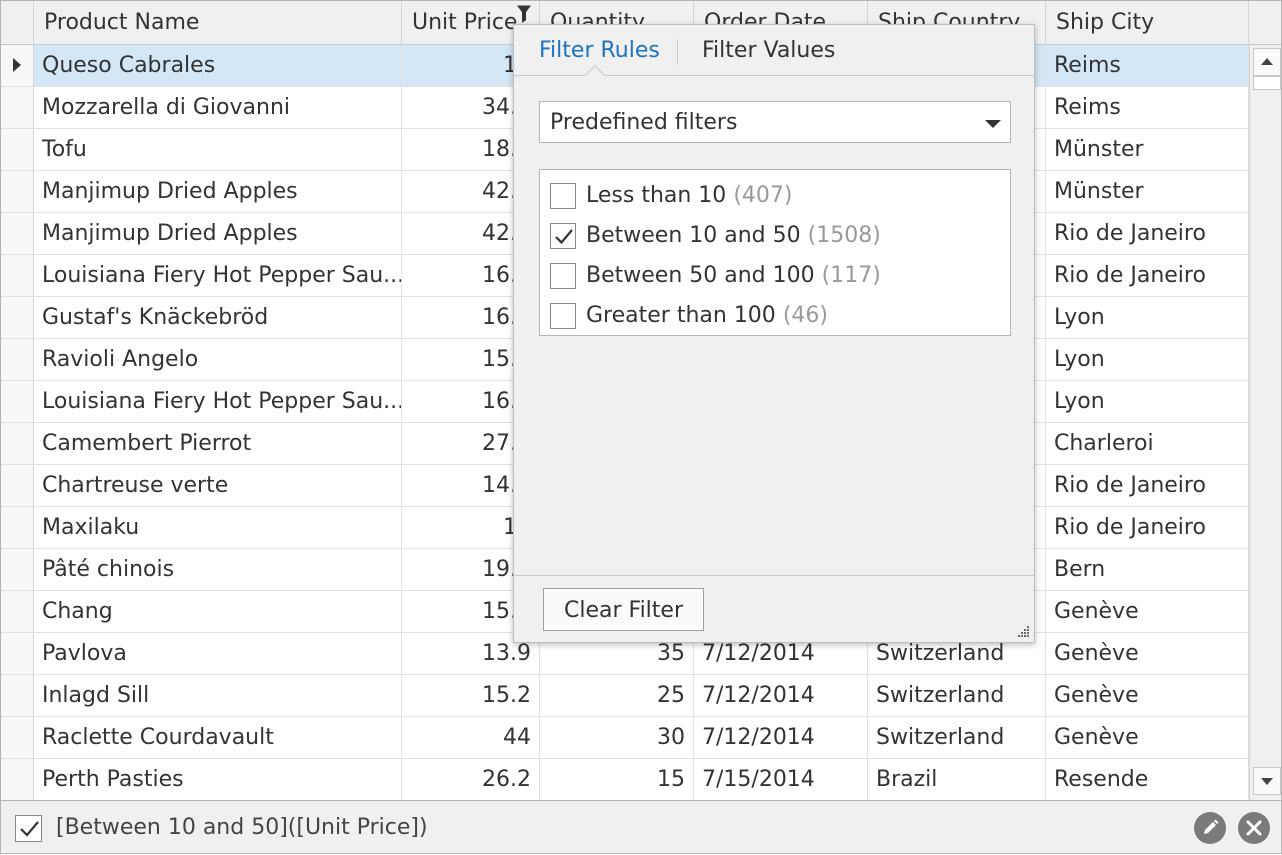  Describe the element at coordinates (242, 828) in the screenshot. I see `filter-expression: [Between 10 and 50]([Unit Price])` at that location.